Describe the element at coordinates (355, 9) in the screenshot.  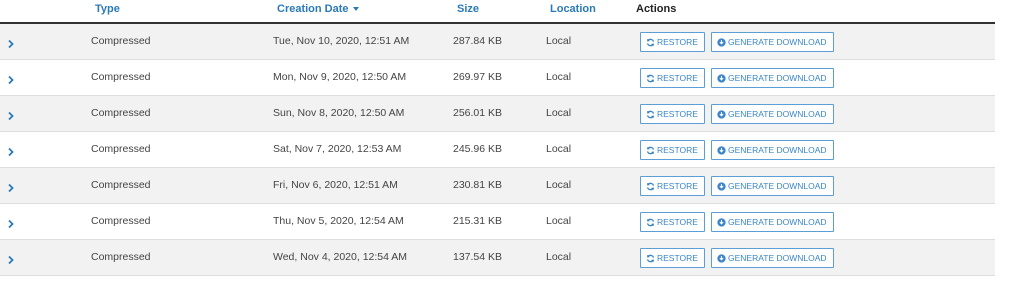
I see `sort-desc-icon` at that location.